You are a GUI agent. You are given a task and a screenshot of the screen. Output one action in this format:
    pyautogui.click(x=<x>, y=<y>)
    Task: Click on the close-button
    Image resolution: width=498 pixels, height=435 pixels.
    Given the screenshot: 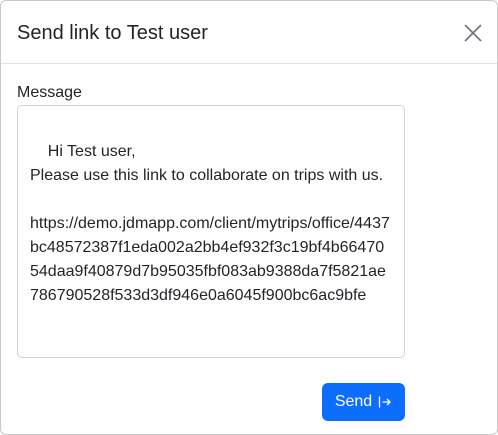 What is the action you would take?
    pyautogui.click(x=473, y=33)
    